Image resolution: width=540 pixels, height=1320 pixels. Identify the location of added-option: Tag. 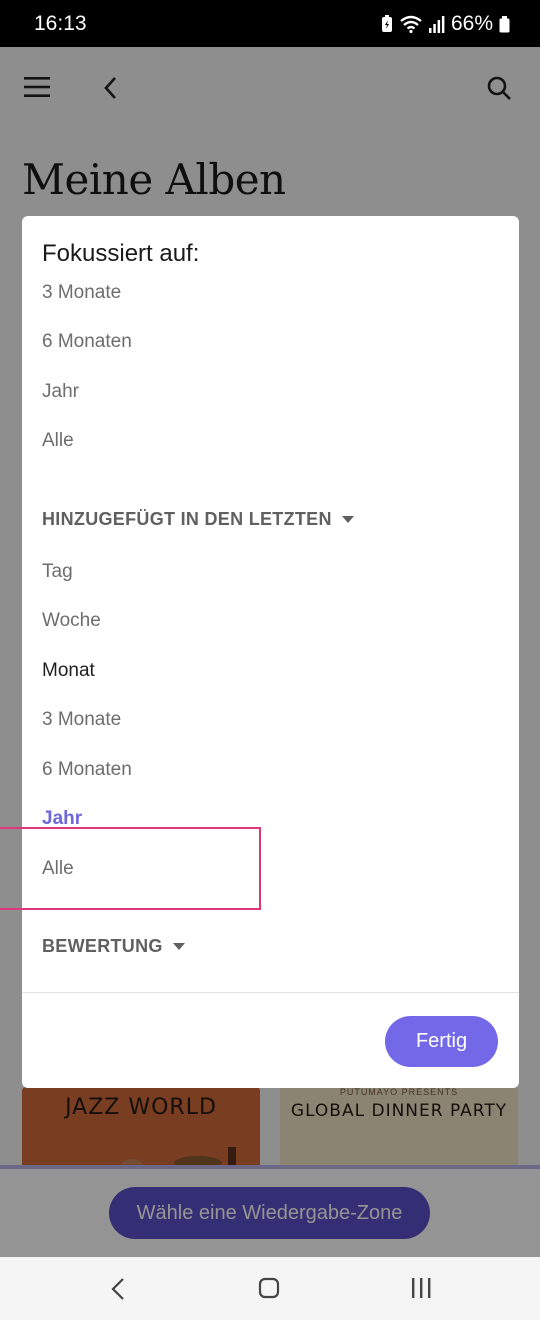
(57, 572).